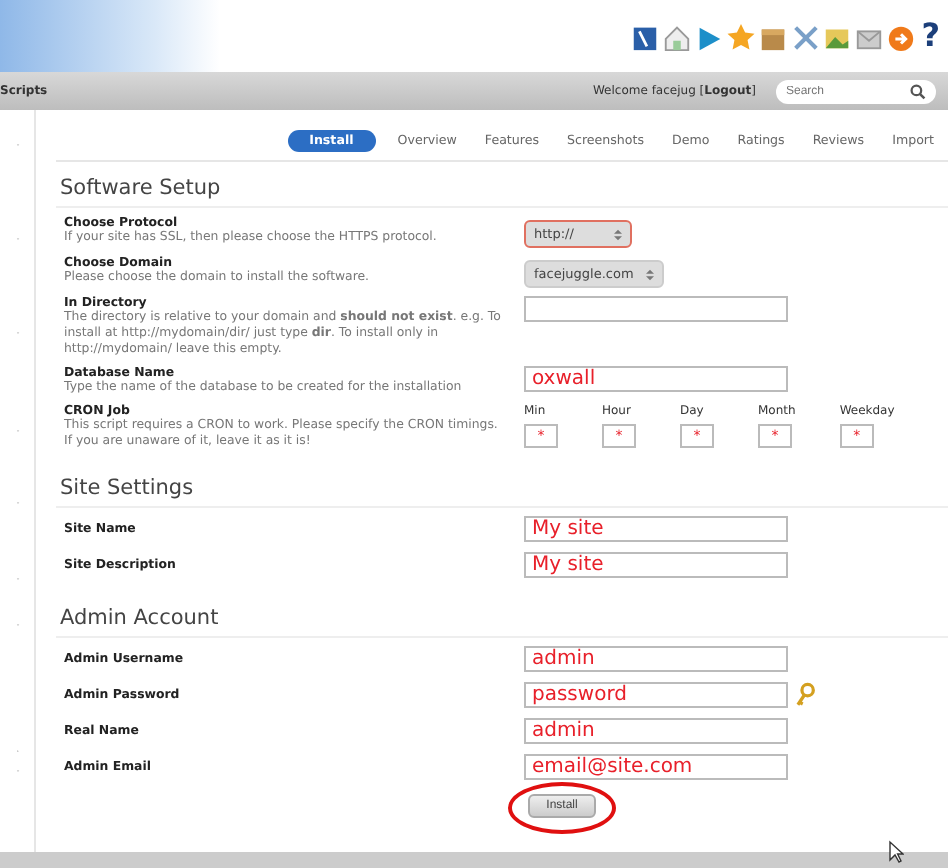  What do you see at coordinates (676, 36) in the screenshot?
I see `home-icon` at bounding box center [676, 36].